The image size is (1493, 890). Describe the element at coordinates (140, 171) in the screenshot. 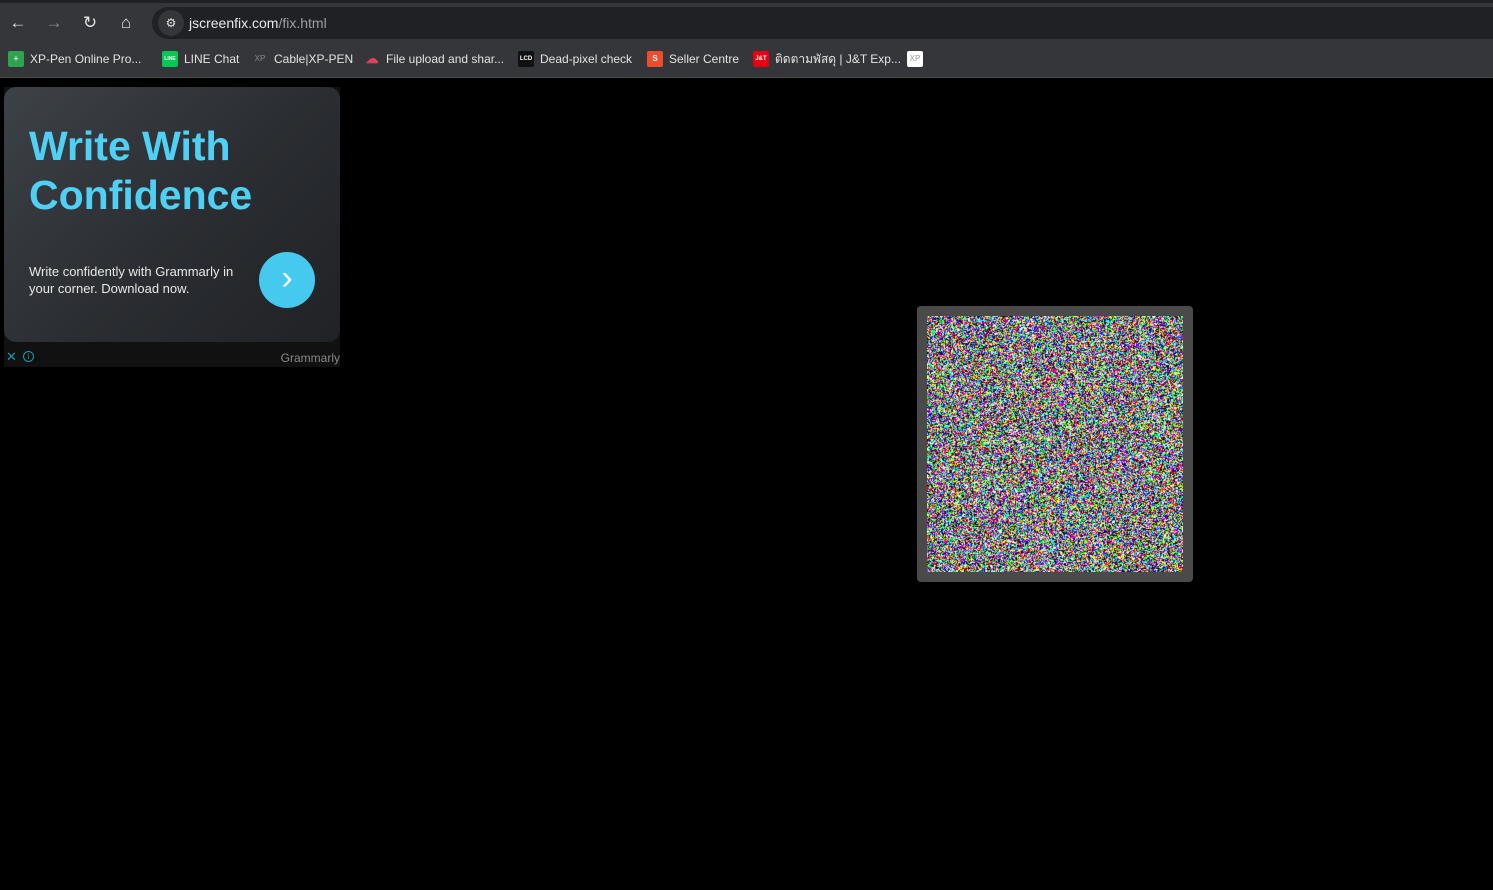

I see `ad-headline: Write With Confidence` at that location.